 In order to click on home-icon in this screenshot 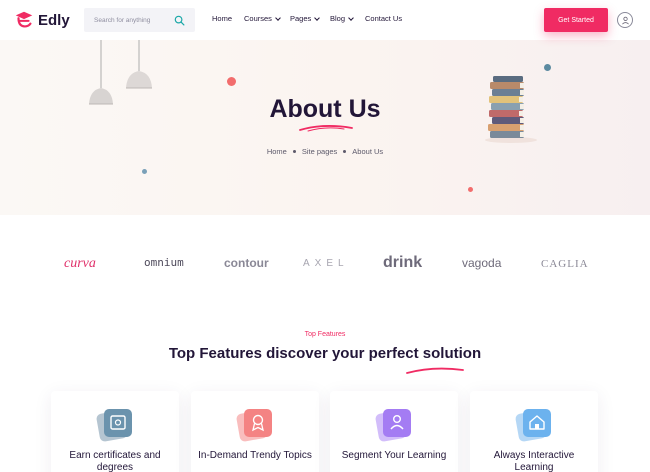, I will do `click(533, 425)`.